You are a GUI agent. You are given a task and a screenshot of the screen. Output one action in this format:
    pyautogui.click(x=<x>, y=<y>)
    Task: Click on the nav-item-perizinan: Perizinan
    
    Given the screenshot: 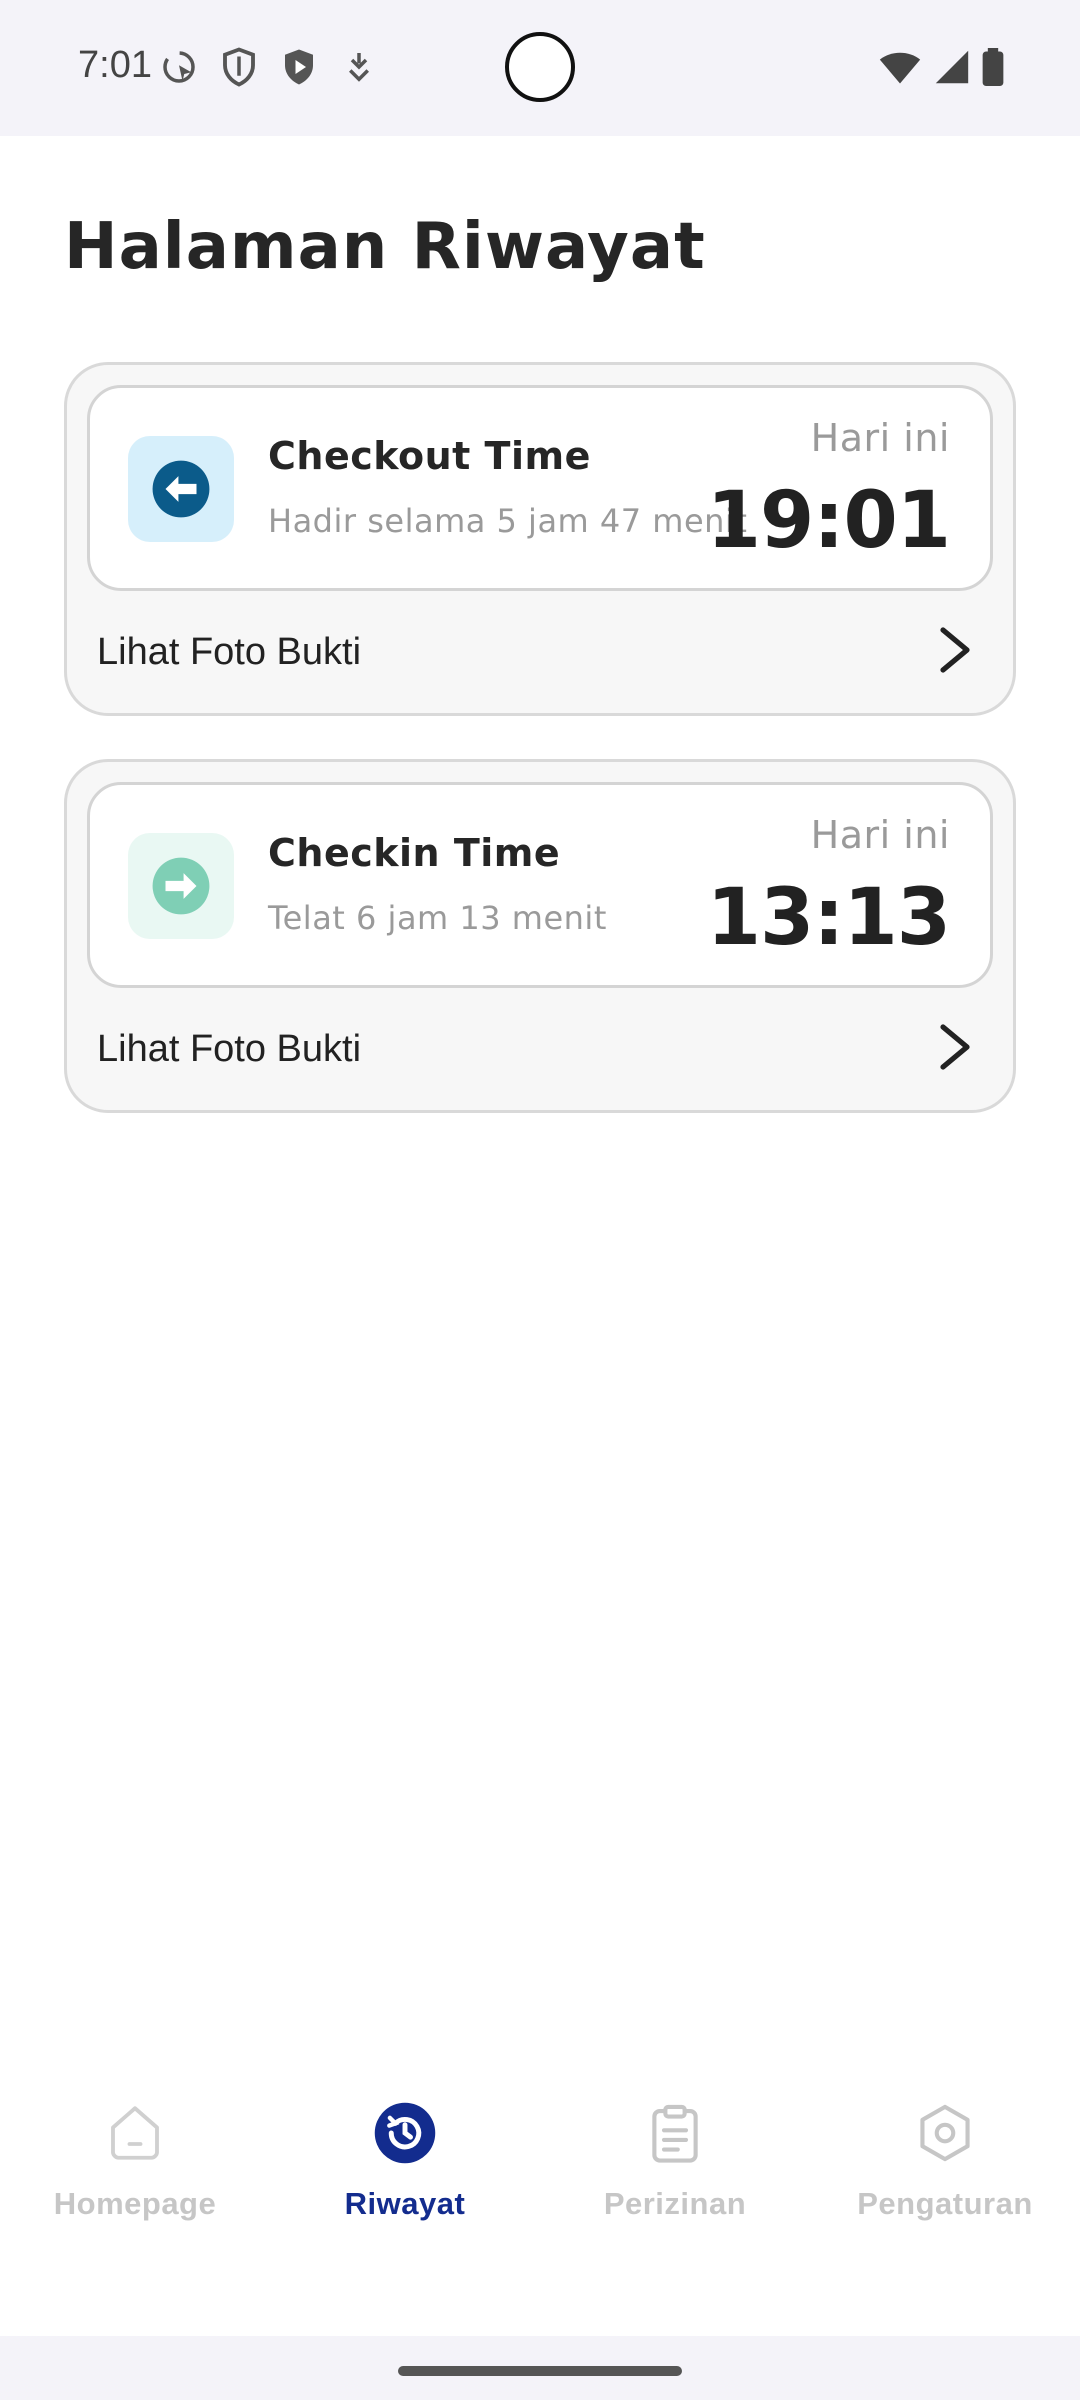 What is the action you would take?
    pyautogui.click(x=675, y=2170)
    